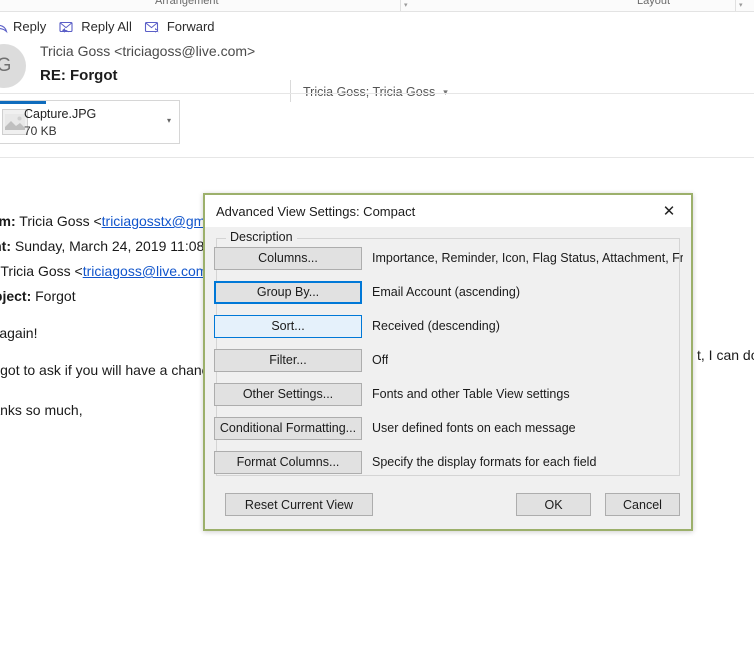 This screenshot has width=754, height=656. Describe the element at coordinates (725, 355) in the screenshot. I see `body-text-right-fragment: t, I can do` at that location.